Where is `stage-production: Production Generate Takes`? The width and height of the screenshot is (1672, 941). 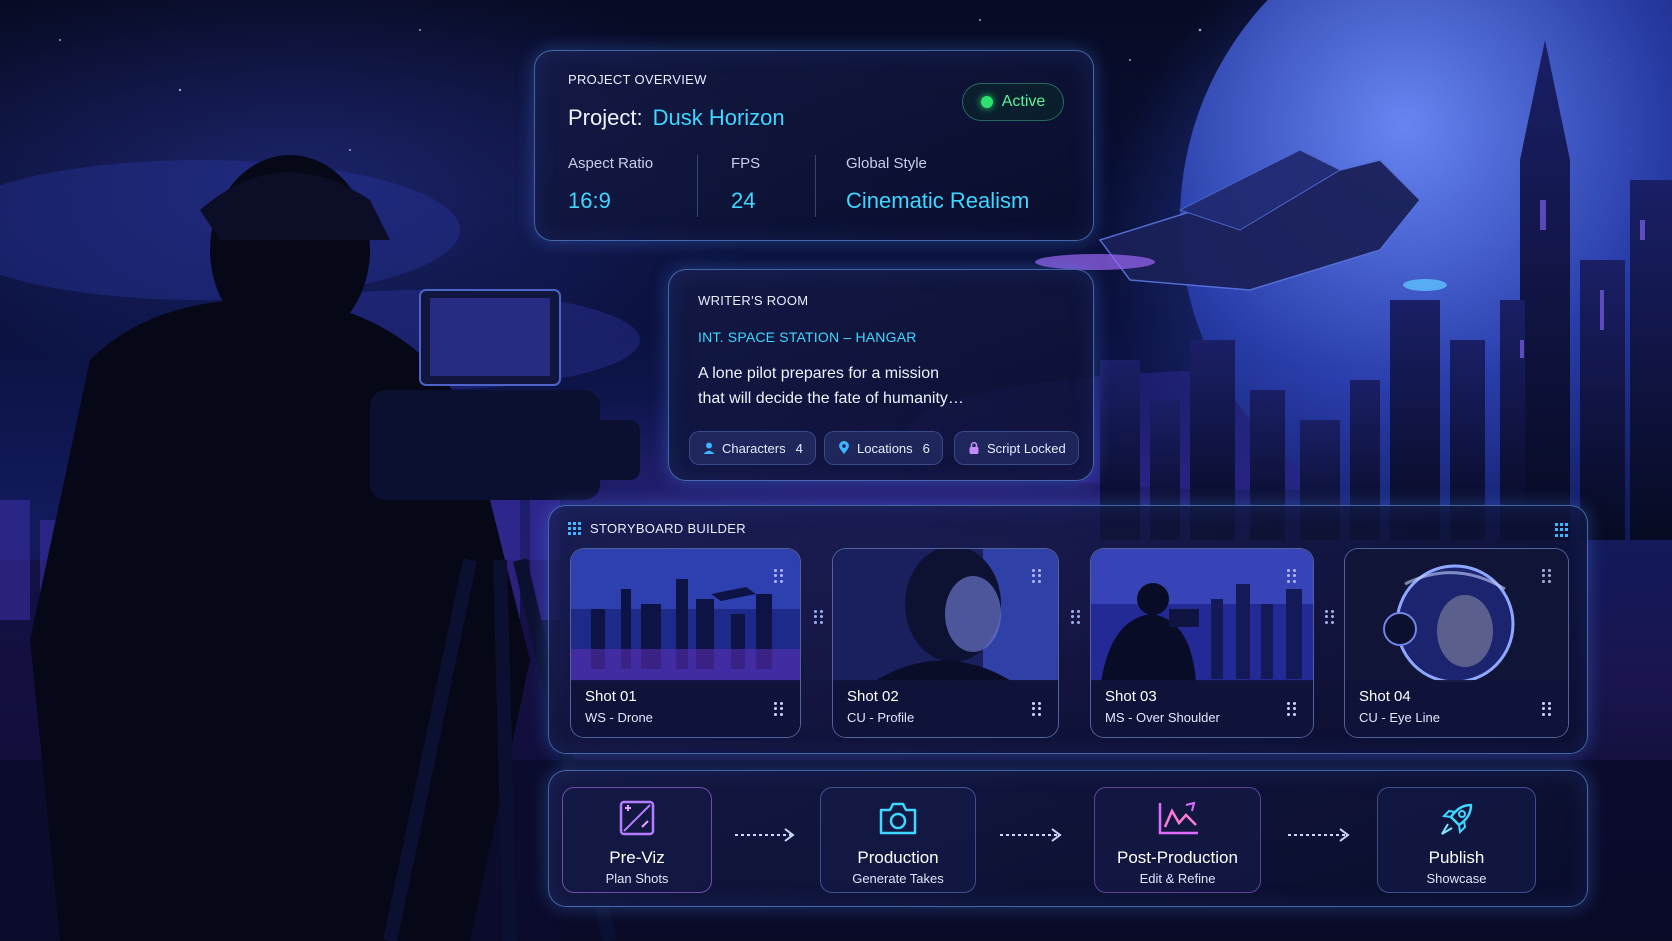 stage-production: Production Generate Takes is located at coordinates (898, 840).